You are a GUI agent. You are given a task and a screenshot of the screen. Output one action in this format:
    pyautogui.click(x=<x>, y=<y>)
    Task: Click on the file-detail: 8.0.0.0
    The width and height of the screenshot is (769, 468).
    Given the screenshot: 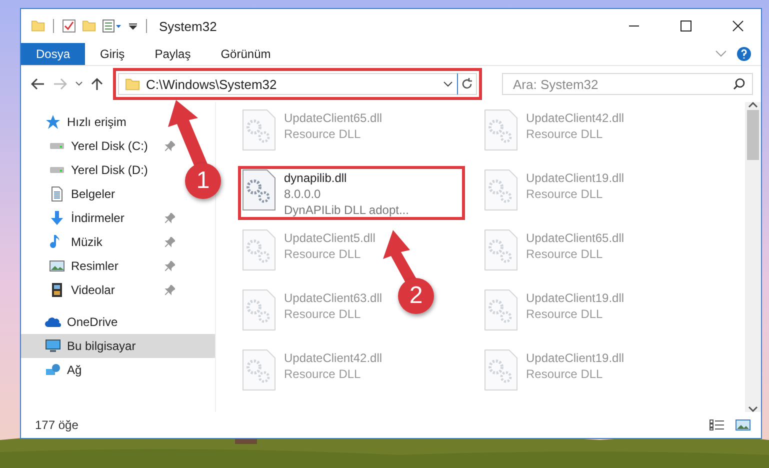 What is the action you would take?
    pyautogui.click(x=303, y=194)
    